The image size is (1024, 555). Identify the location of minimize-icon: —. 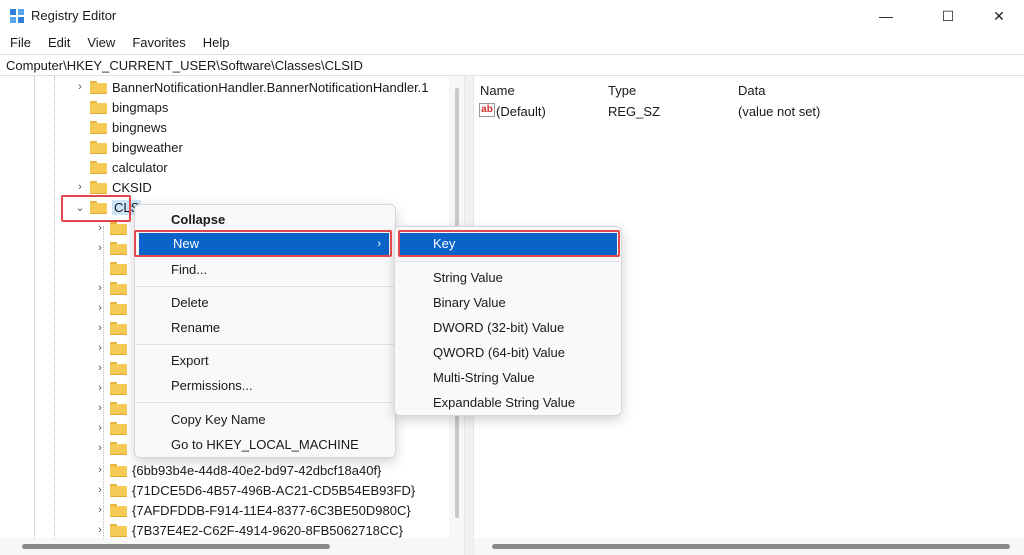
(886, 16).